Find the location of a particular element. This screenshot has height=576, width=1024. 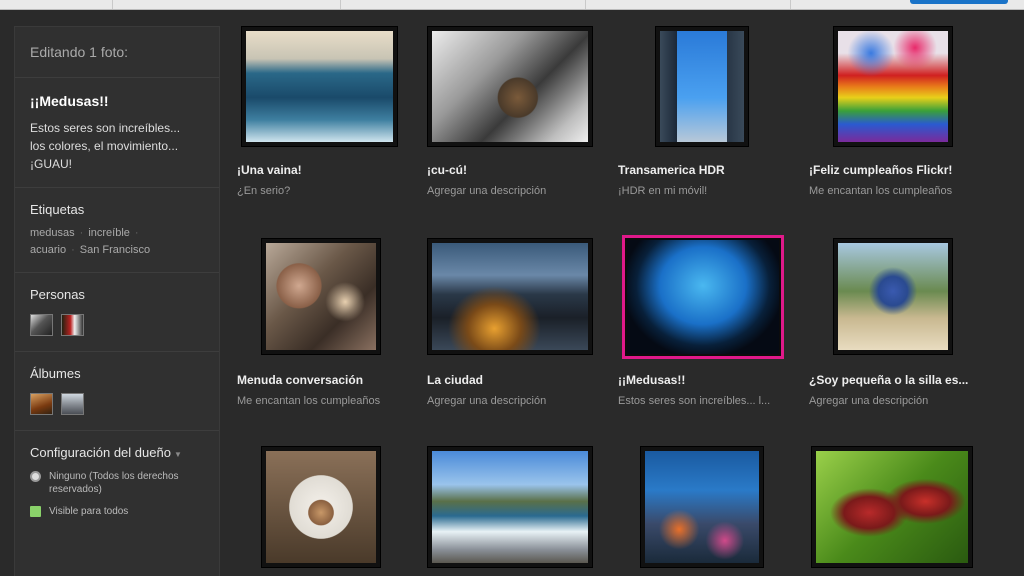

photo-title: La ciudad is located at coordinates (455, 380).